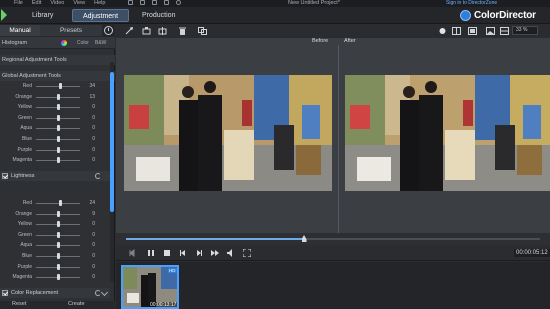 This screenshot has height=309, width=550. Describe the element at coordinates (104, 292) in the screenshot. I see `chevron-down-icon` at that location.